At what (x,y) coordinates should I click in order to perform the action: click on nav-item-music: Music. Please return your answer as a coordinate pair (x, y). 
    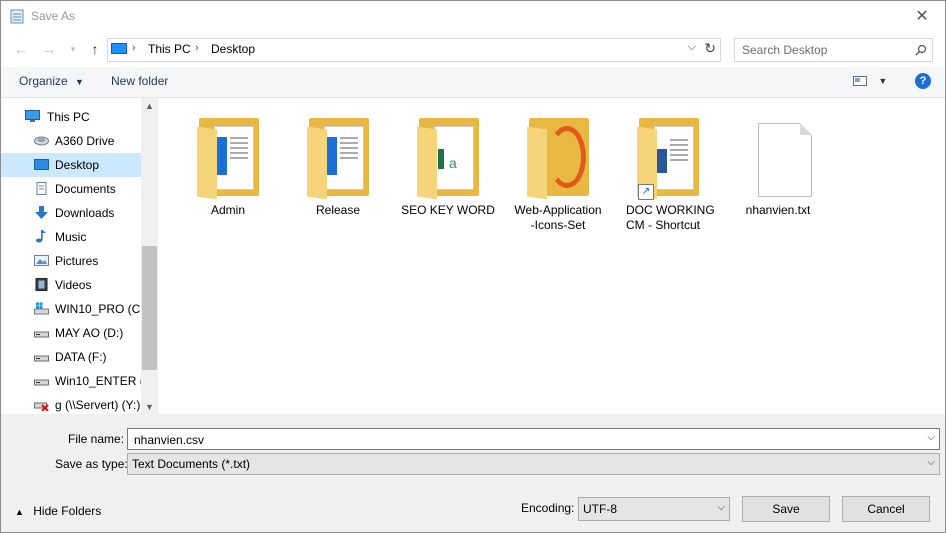
    Looking at the image, I should click on (71, 237).